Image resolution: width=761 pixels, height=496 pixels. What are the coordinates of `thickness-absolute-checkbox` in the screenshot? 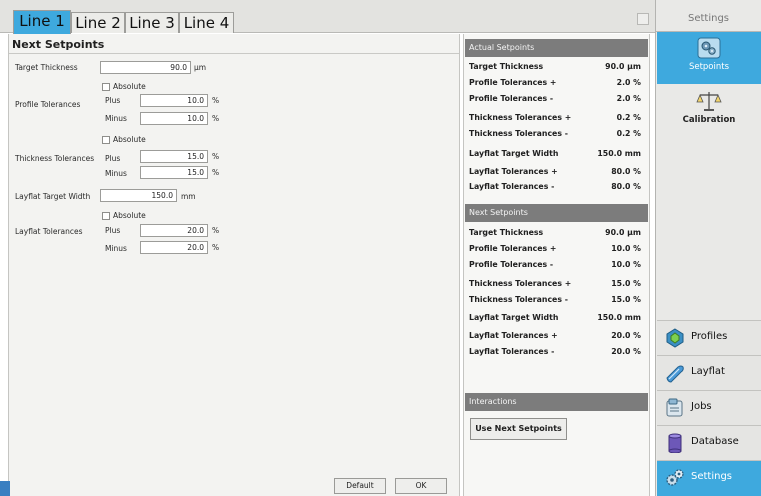 It's located at (106, 140).